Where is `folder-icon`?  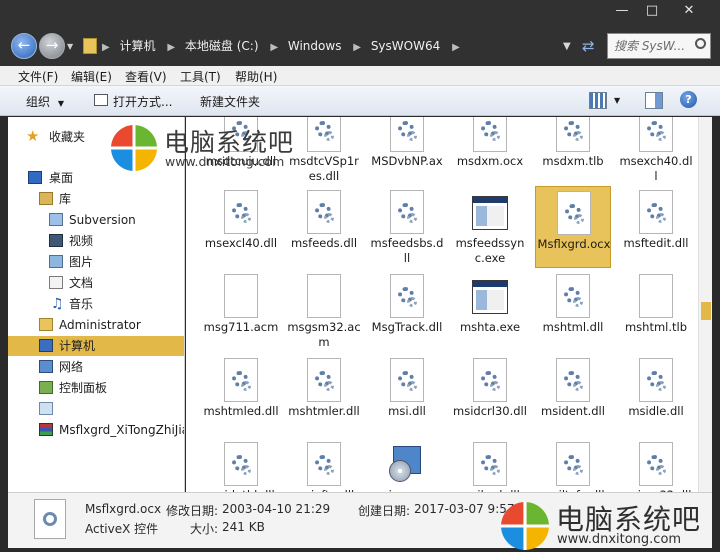
folder-icon is located at coordinates (90, 46).